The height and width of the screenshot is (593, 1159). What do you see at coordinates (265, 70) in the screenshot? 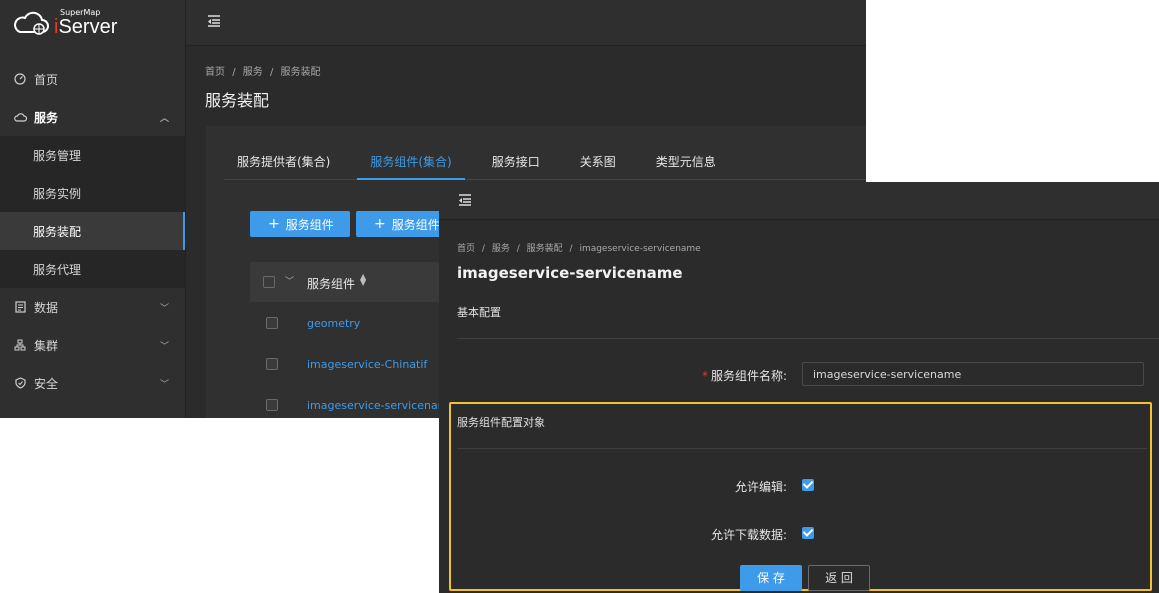
I see `breadcrumb: 首页 / 服务 / 服务装配` at bounding box center [265, 70].